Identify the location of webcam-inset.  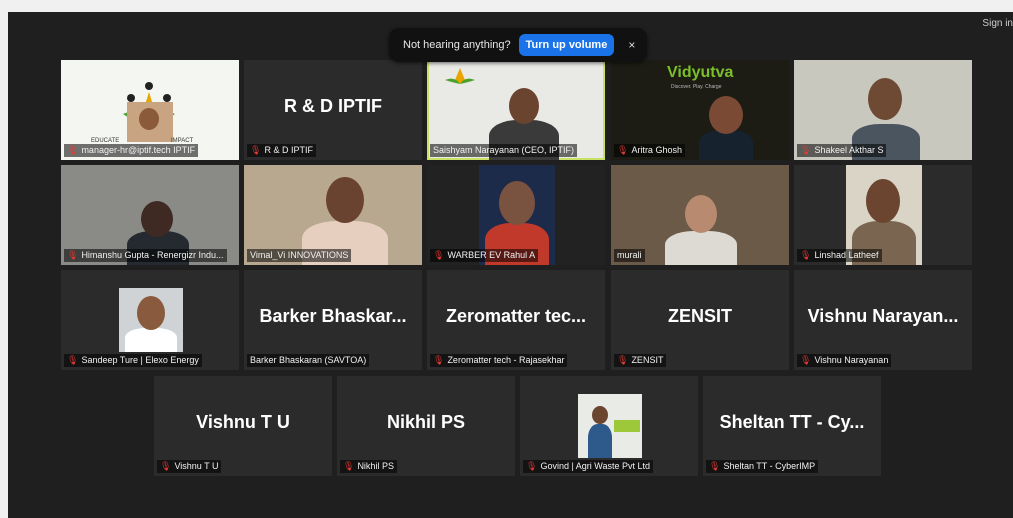
(150, 122).